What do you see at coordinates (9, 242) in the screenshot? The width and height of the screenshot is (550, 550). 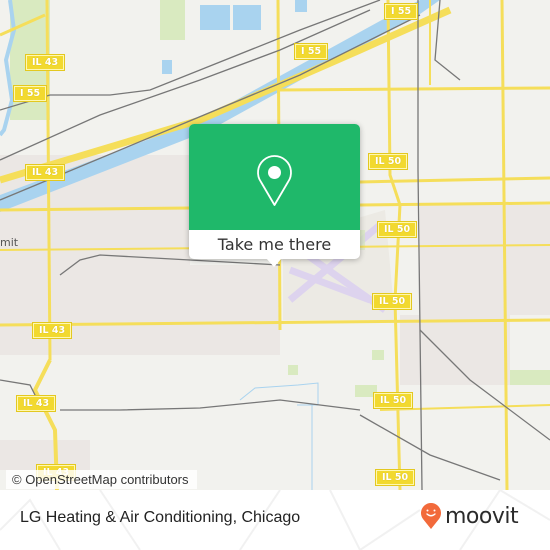 I see `place-label-summit: mit` at bounding box center [9, 242].